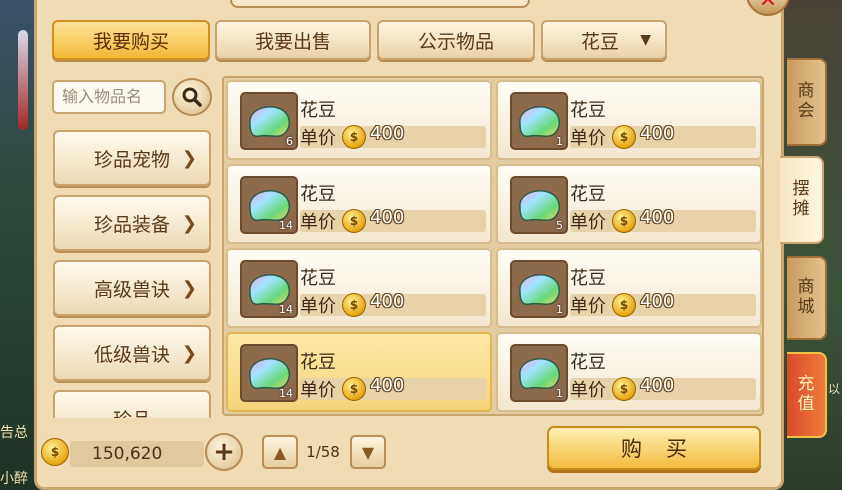 Image resolution: width=842 pixels, height=490 pixels. What do you see at coordinates (109, 97) in the screenshot?
I see `search-input: 输入物品名` at bounding box center [109, 97].